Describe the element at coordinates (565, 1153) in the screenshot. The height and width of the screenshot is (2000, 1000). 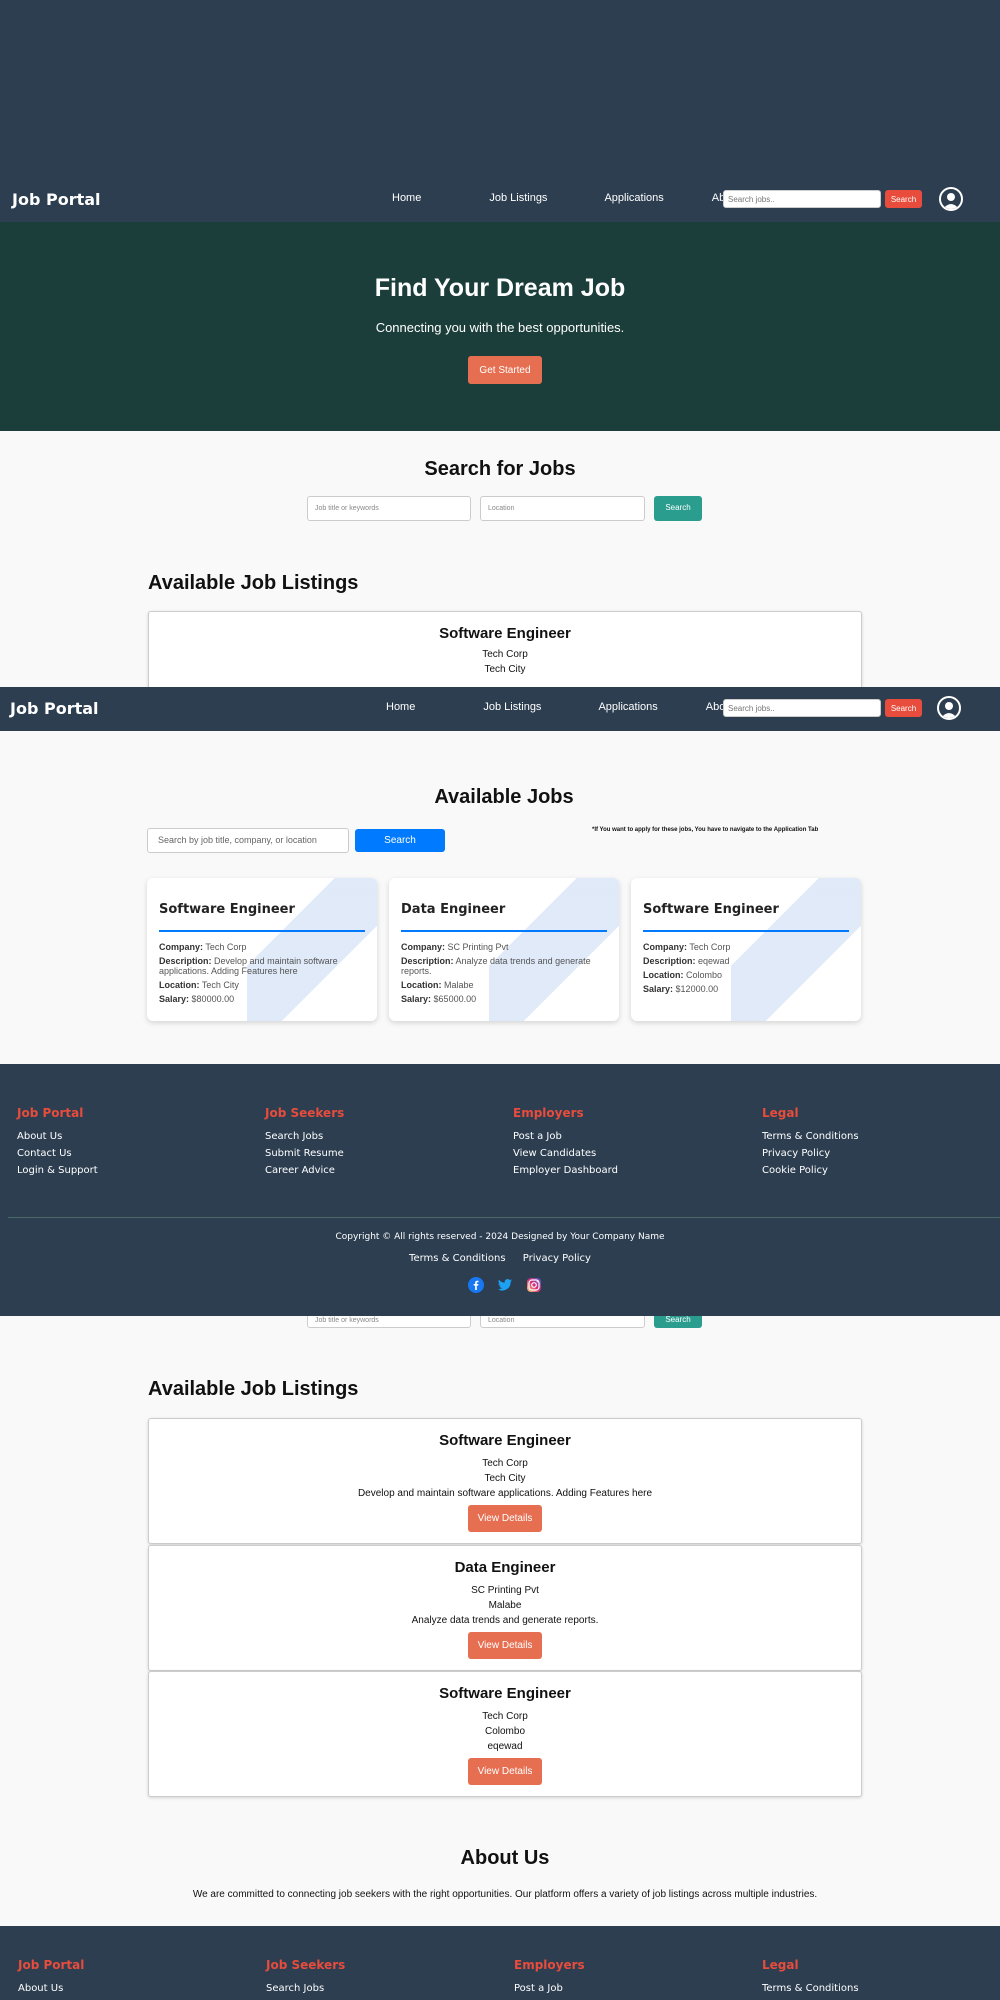
I see `footer-link: View Candidates` at that location.